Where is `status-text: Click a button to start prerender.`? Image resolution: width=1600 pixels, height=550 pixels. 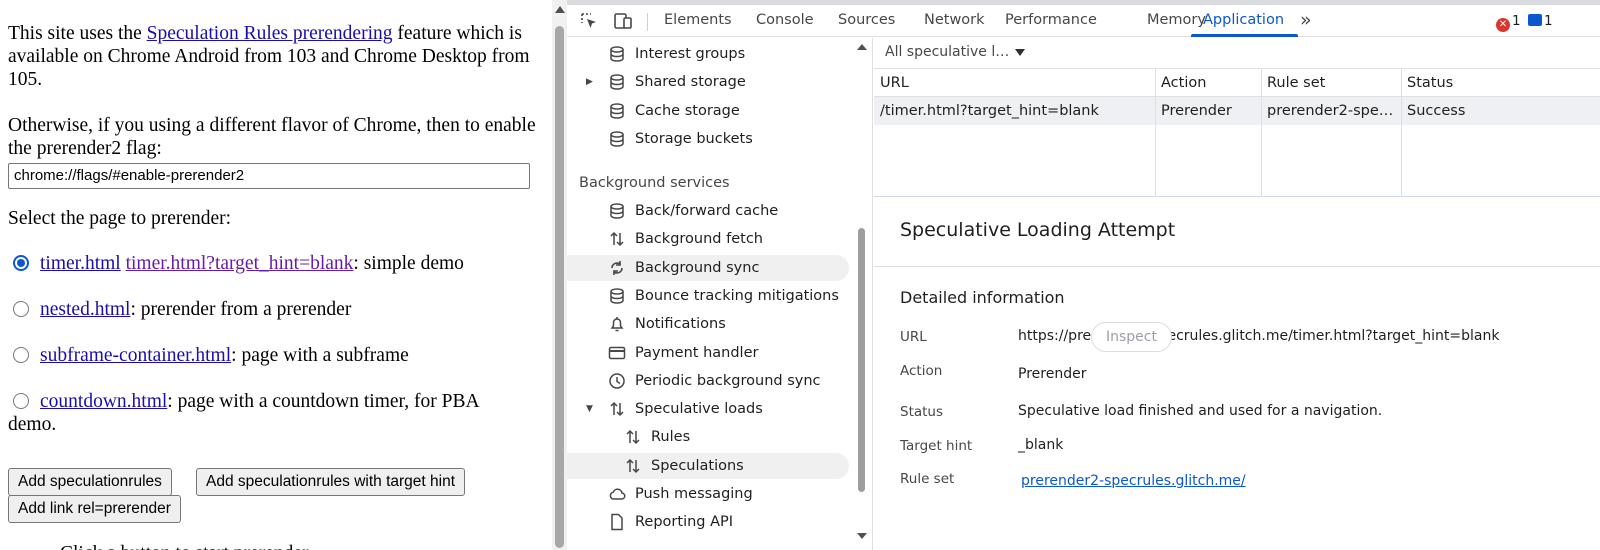
status-text: Click a button to start prerender. is located at coordinates (306, 546).